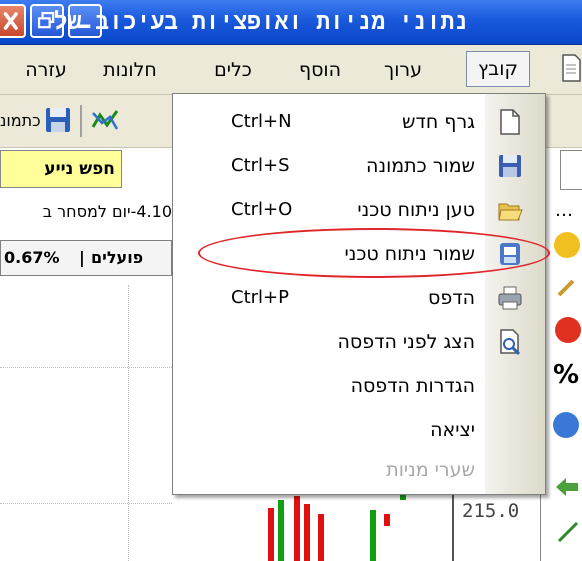 Image resolution: width=582 pixels, height=561 pixels. Describe the element at coordinates (420, 166) in the screenshot. I see `menu-item-label: שמור כתמונה` at that location.